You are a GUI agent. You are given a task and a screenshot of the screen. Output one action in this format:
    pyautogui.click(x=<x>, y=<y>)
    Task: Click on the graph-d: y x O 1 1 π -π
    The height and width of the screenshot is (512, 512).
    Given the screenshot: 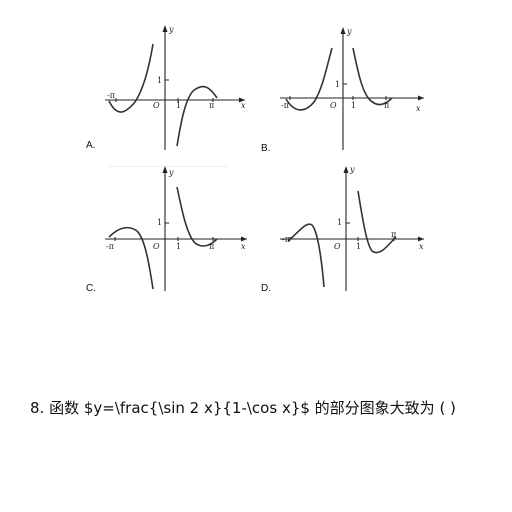 What is the action you would take?
    pyautogui.click(x=355, y=228)
    